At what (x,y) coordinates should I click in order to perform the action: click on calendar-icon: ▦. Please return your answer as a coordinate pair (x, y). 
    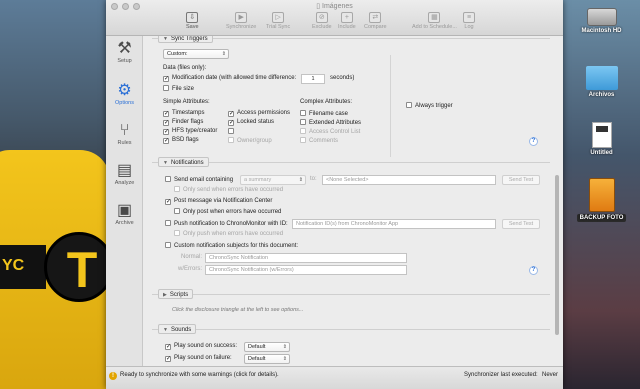
    Looking at the image, I should click on (434, 17).